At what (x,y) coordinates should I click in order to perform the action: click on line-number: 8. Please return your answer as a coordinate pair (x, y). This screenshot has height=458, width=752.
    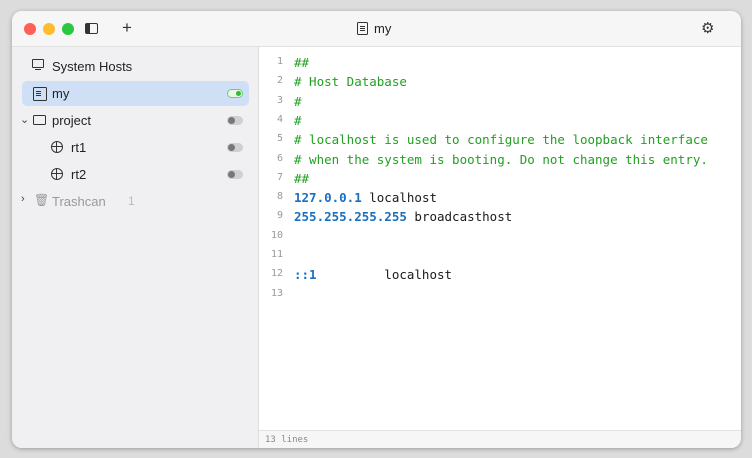
    Looking at the image, I should click on (279, 197).